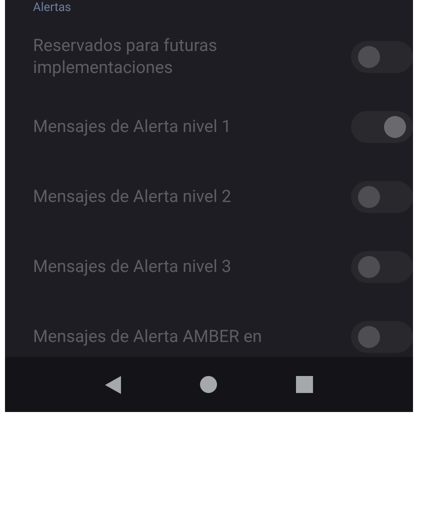  Describe the element at coordinates (52, 7) in the screenshot. I see `section-title: Alertas` at that location.